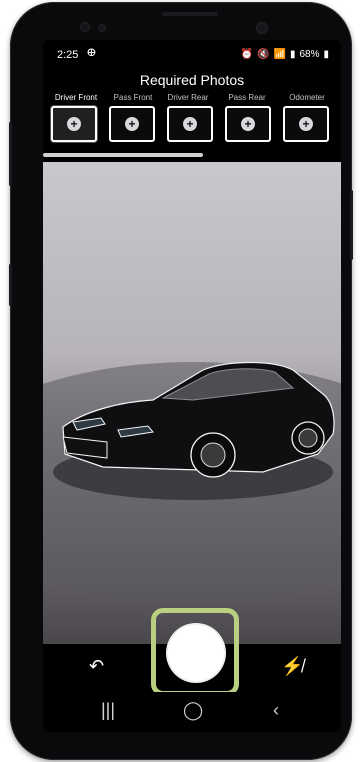 This screenshot has height=762, width=360. I want to click on signal-icon: ▮, so click(292, 54).